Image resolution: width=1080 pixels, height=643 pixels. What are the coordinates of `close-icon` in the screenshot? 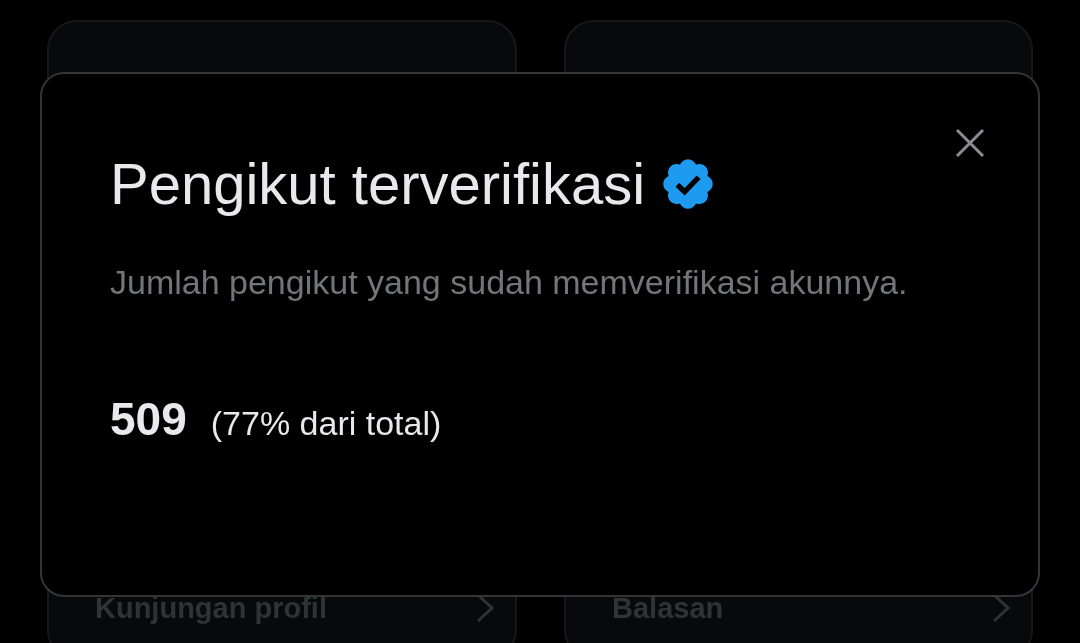 It's located at (970, 143).